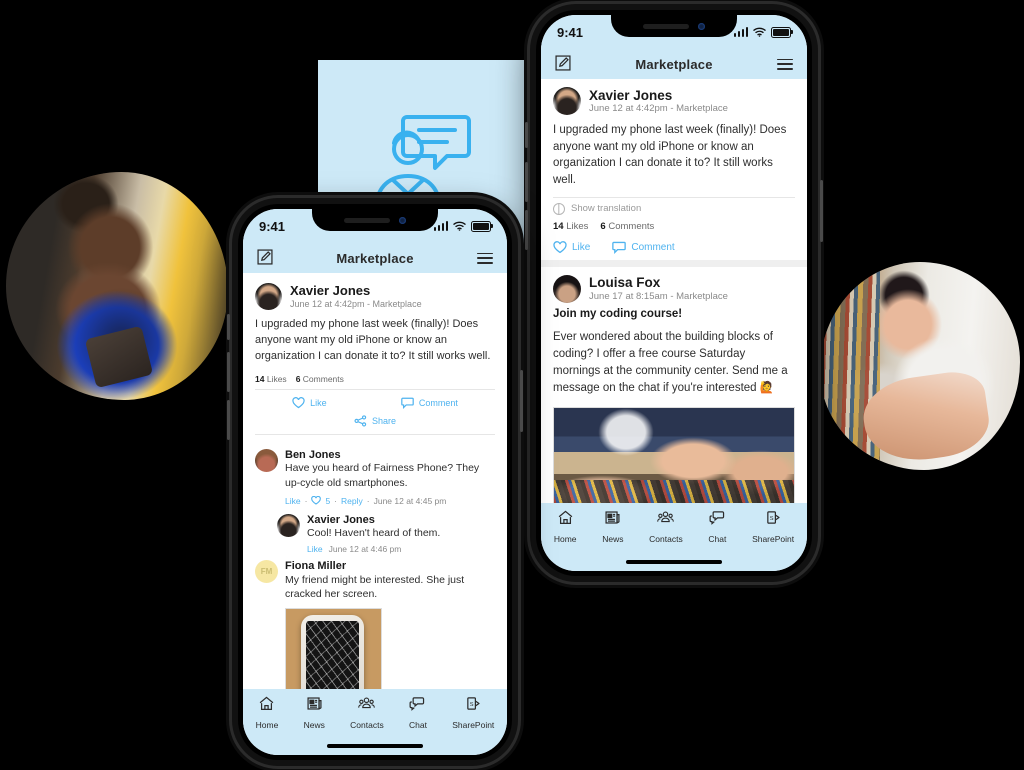 The height and width of the screenshot is (770, 1024). Describe the element at coordinates (653, 247) in the screenshot. I see `comment-label: Comment` at that location.